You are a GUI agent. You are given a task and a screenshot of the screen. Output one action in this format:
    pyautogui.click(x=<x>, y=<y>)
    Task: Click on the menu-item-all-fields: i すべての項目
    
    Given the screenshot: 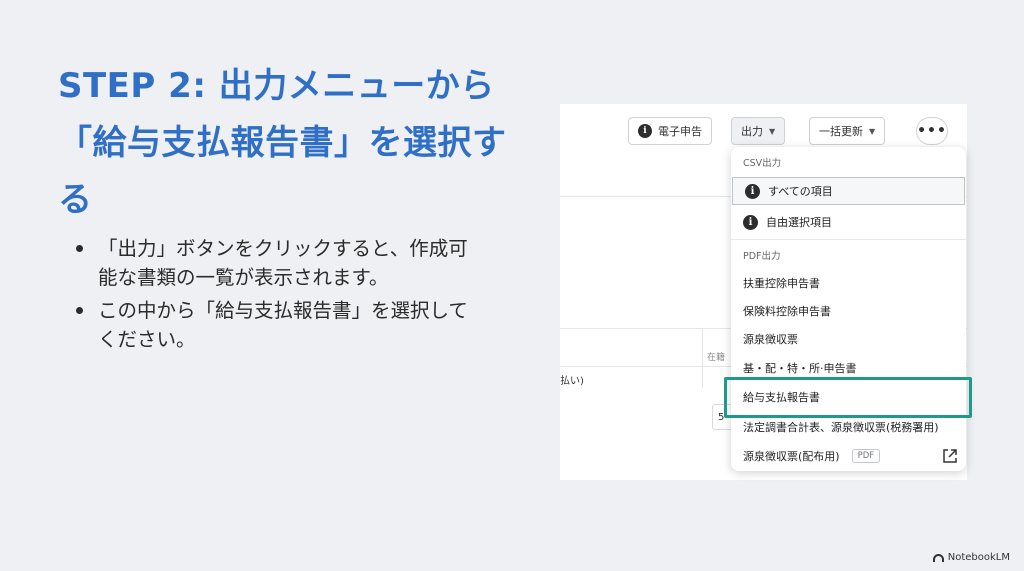 What is the action you would take?
    pyautogui.click(x=848, y=191)
    